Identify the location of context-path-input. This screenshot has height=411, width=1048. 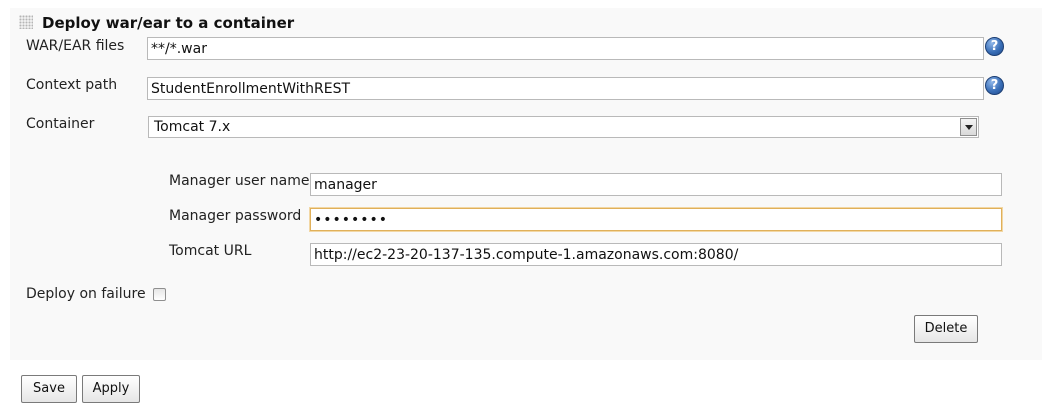
(565, 88).